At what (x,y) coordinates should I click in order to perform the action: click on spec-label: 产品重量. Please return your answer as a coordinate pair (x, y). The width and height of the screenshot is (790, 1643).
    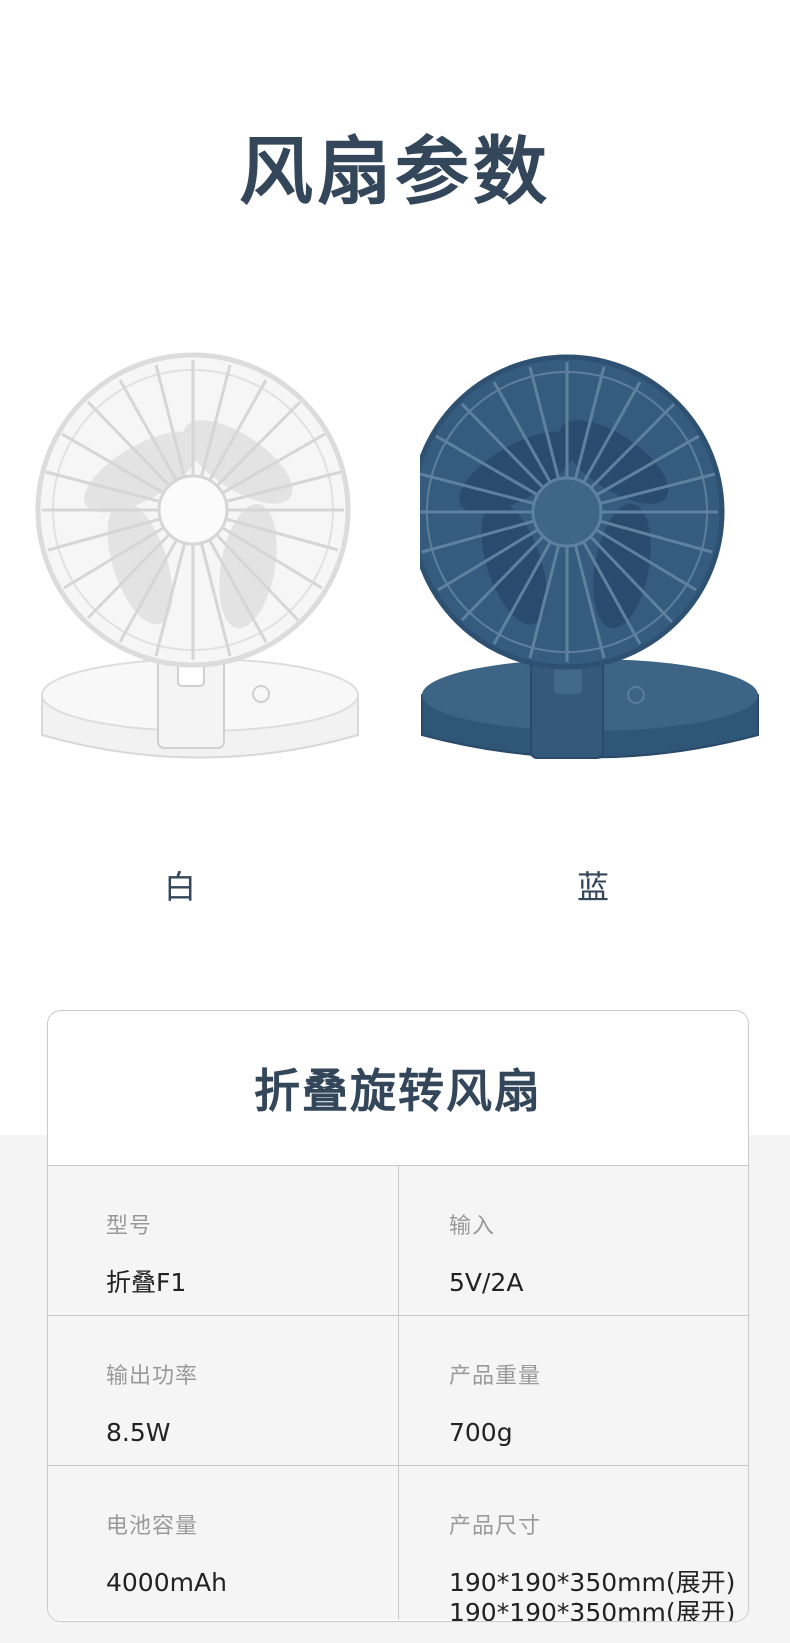
    Looking at the image, I should click on (495, 1376).